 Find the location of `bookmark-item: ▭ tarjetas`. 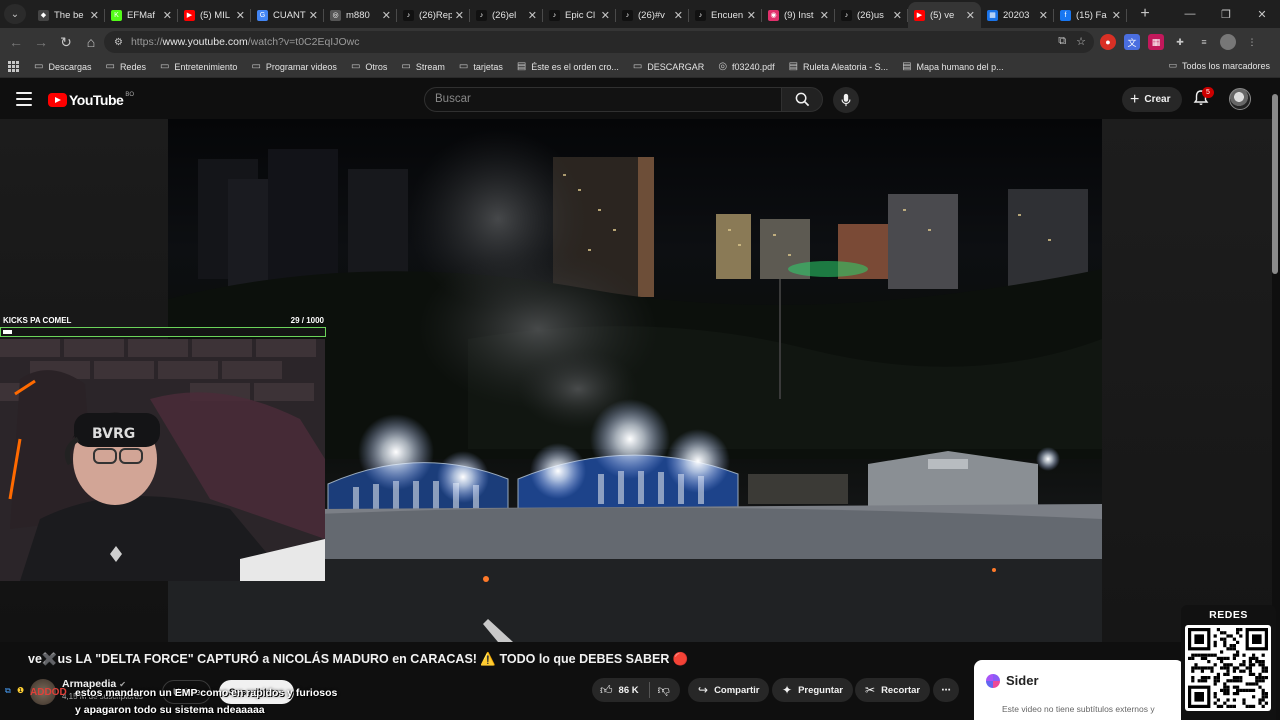

bookmark-item: ▭ tarjetas is located at coordinates (481, 66).